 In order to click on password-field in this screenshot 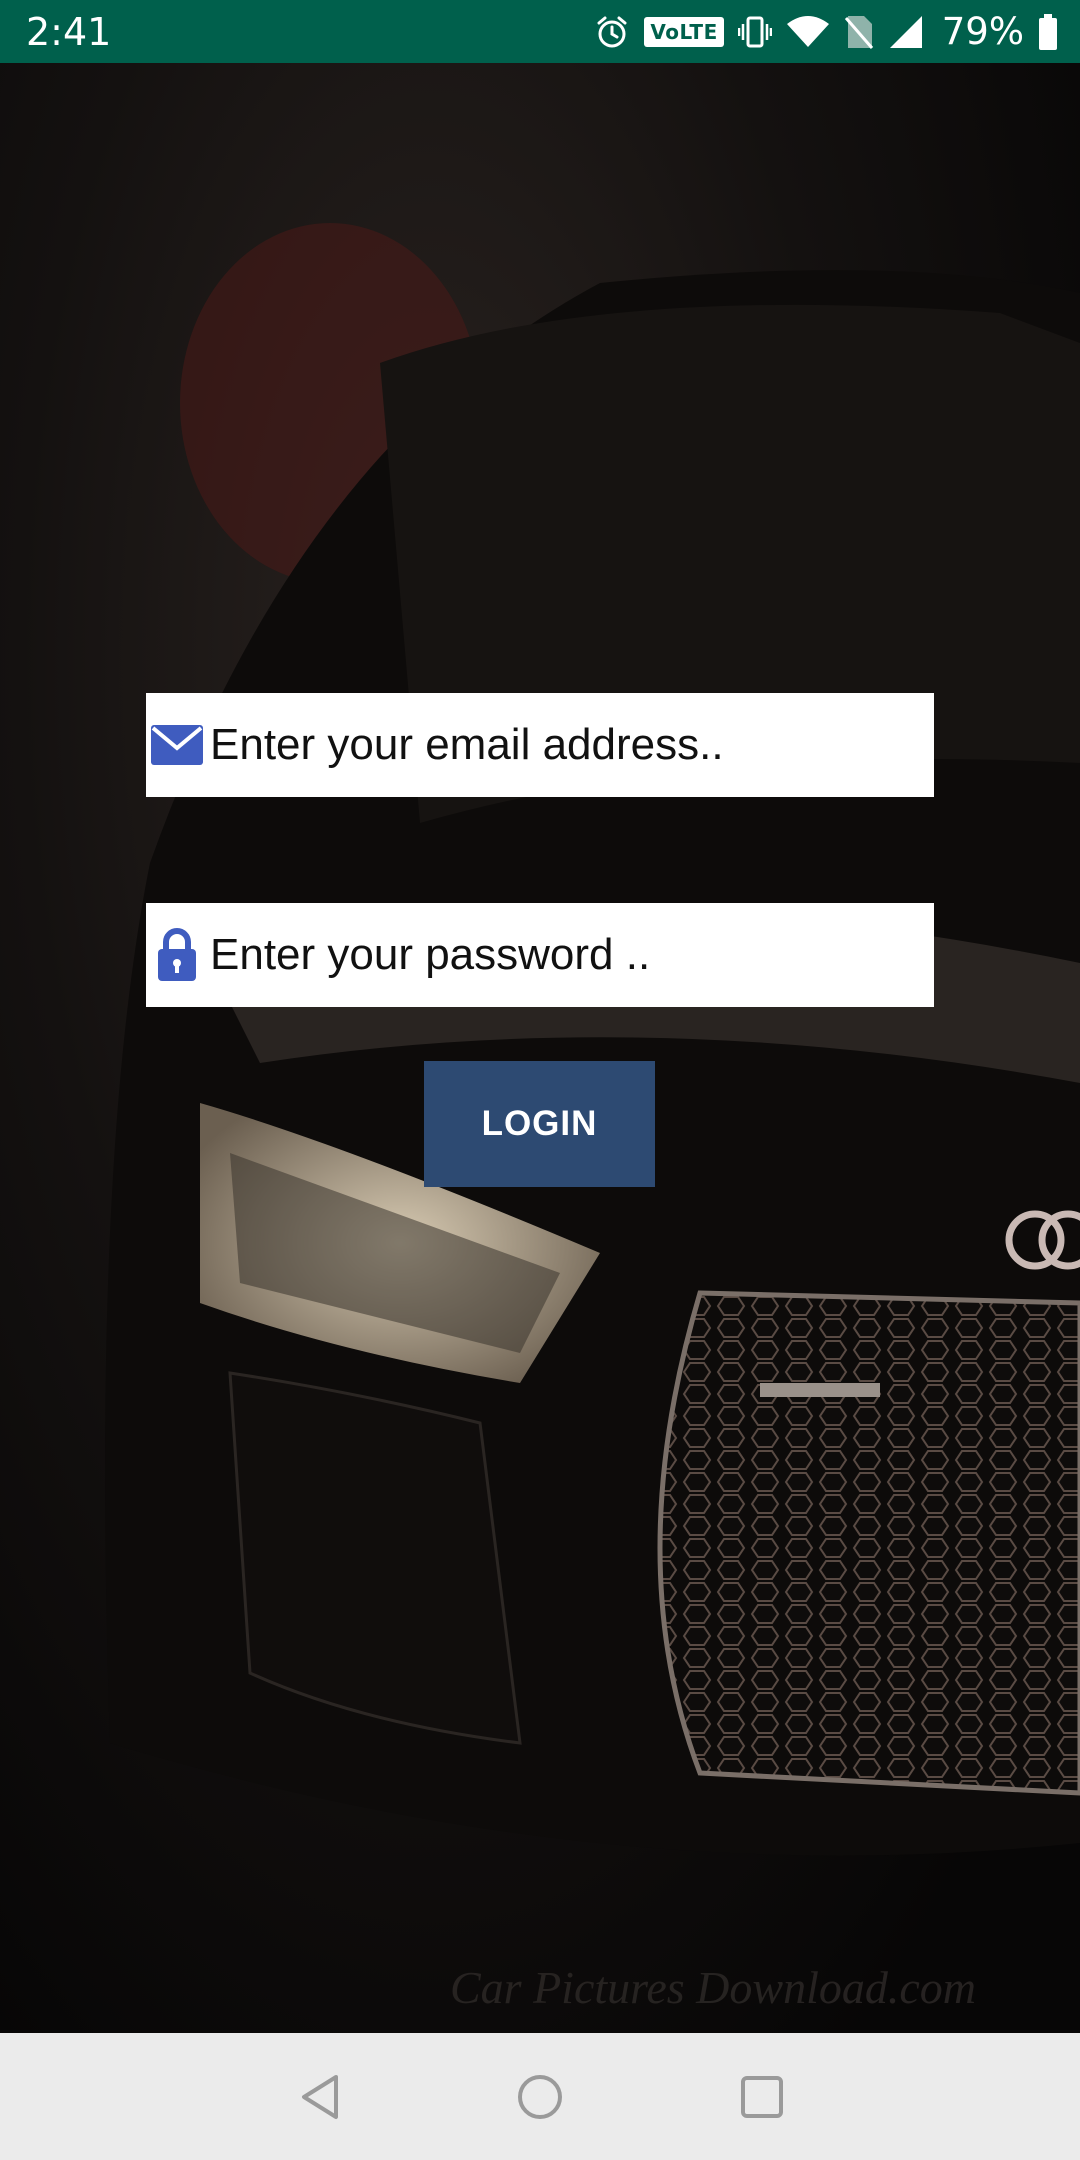, I will do `click(540, 955)`.